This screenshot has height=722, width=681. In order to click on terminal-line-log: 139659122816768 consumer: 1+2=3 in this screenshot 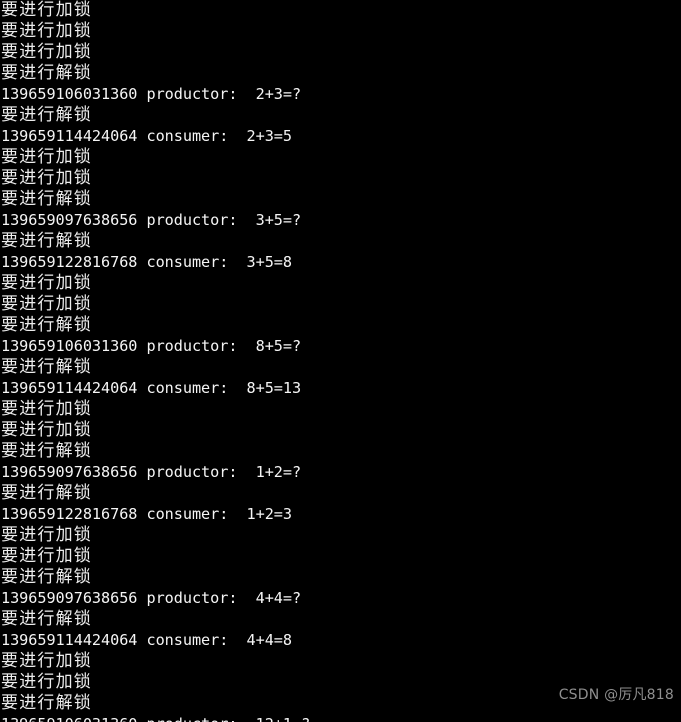, I will do `click(146, 514)`.